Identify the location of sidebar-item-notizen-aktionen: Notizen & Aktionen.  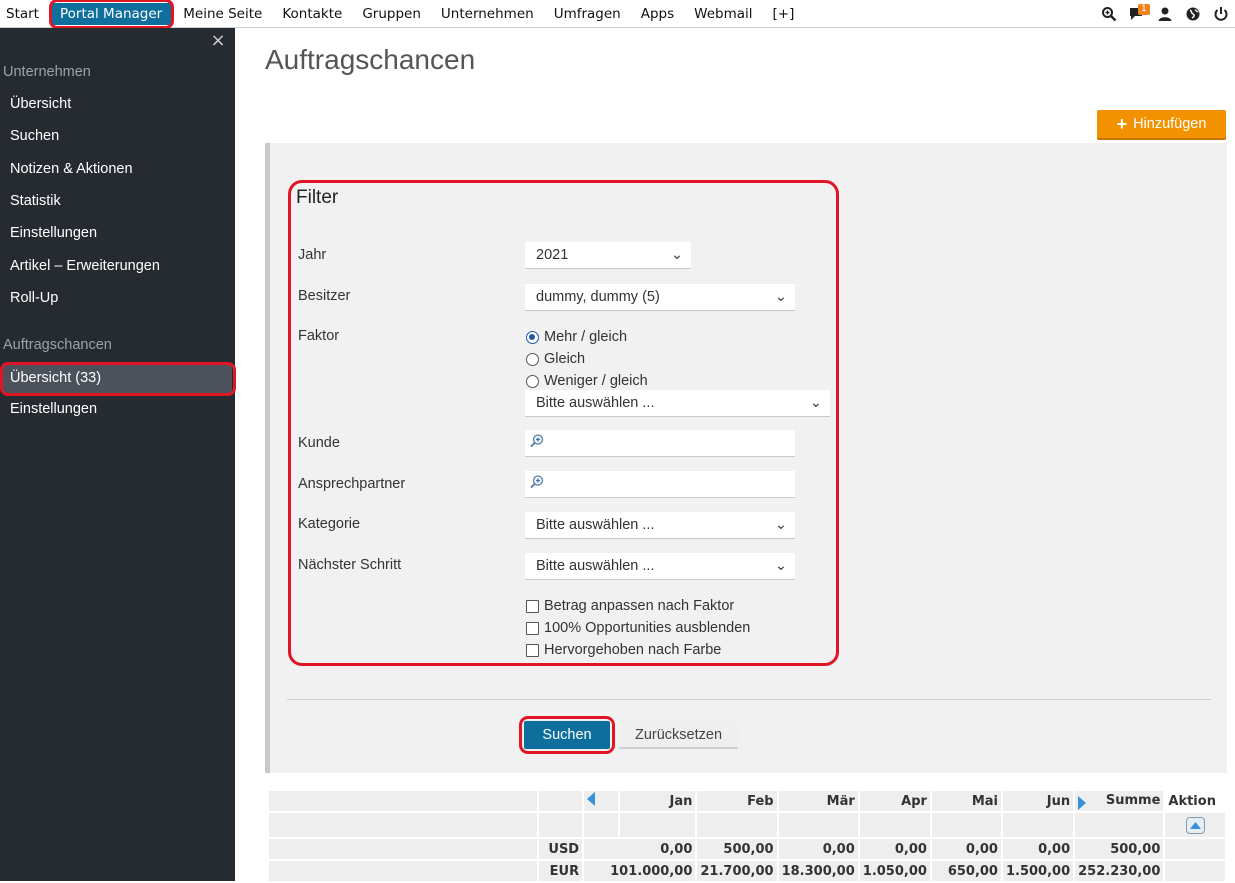
(117, 169).